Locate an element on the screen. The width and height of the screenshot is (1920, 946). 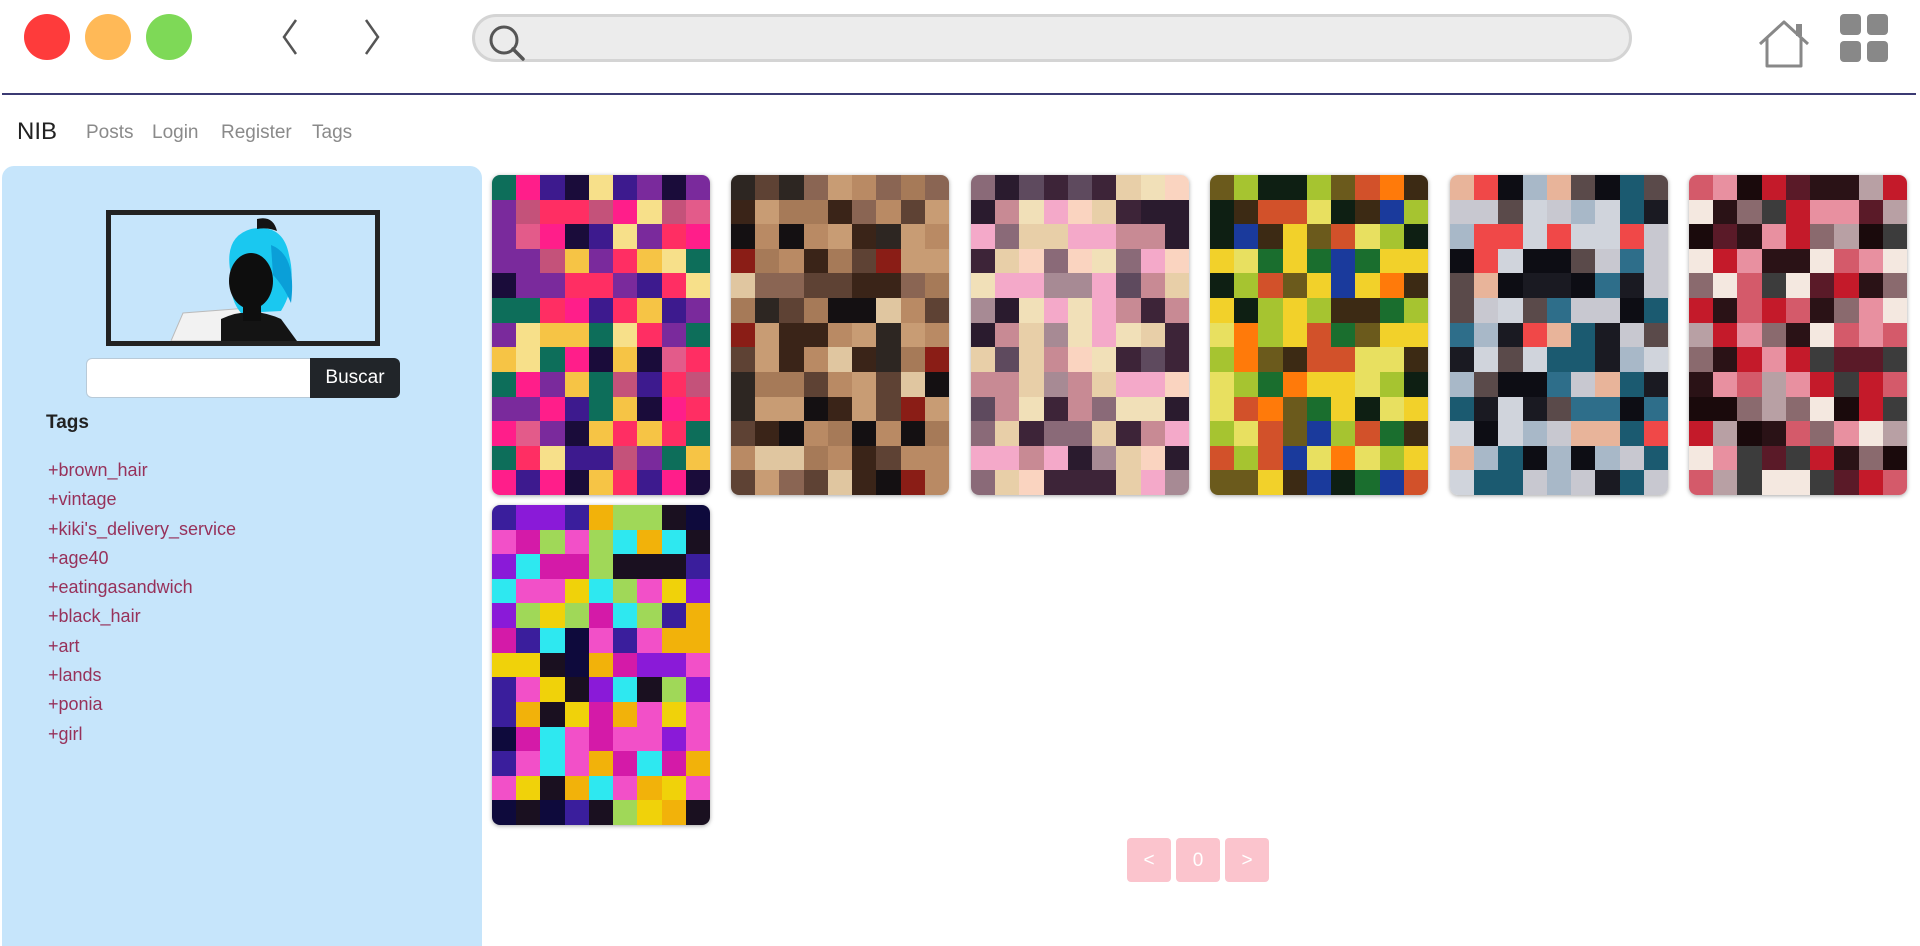
next-page-button: > is located at coordinates (1247, 860).